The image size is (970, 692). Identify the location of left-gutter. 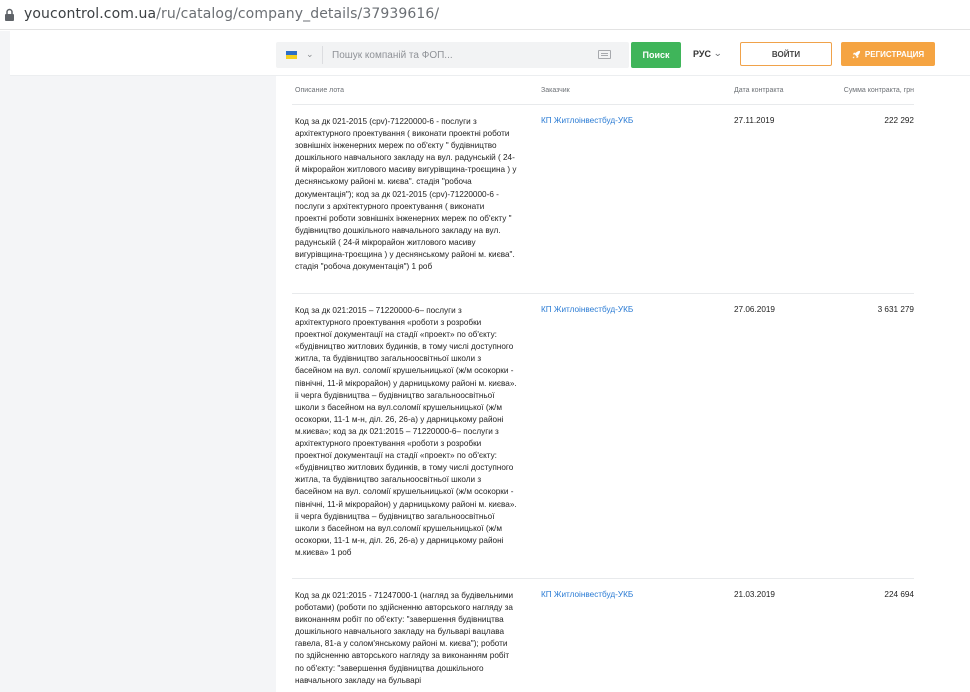
(5, 361).